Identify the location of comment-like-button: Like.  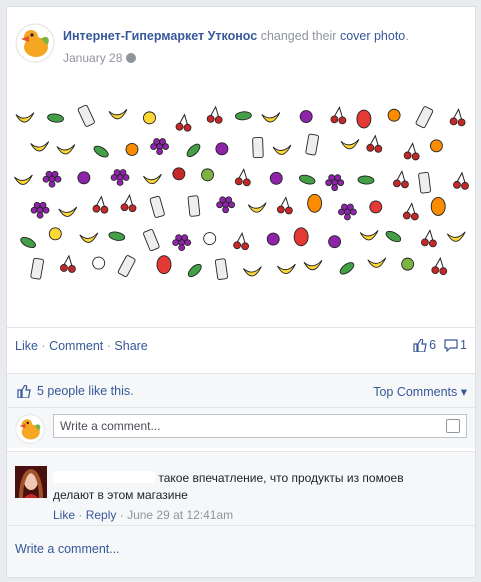
(64, 515).